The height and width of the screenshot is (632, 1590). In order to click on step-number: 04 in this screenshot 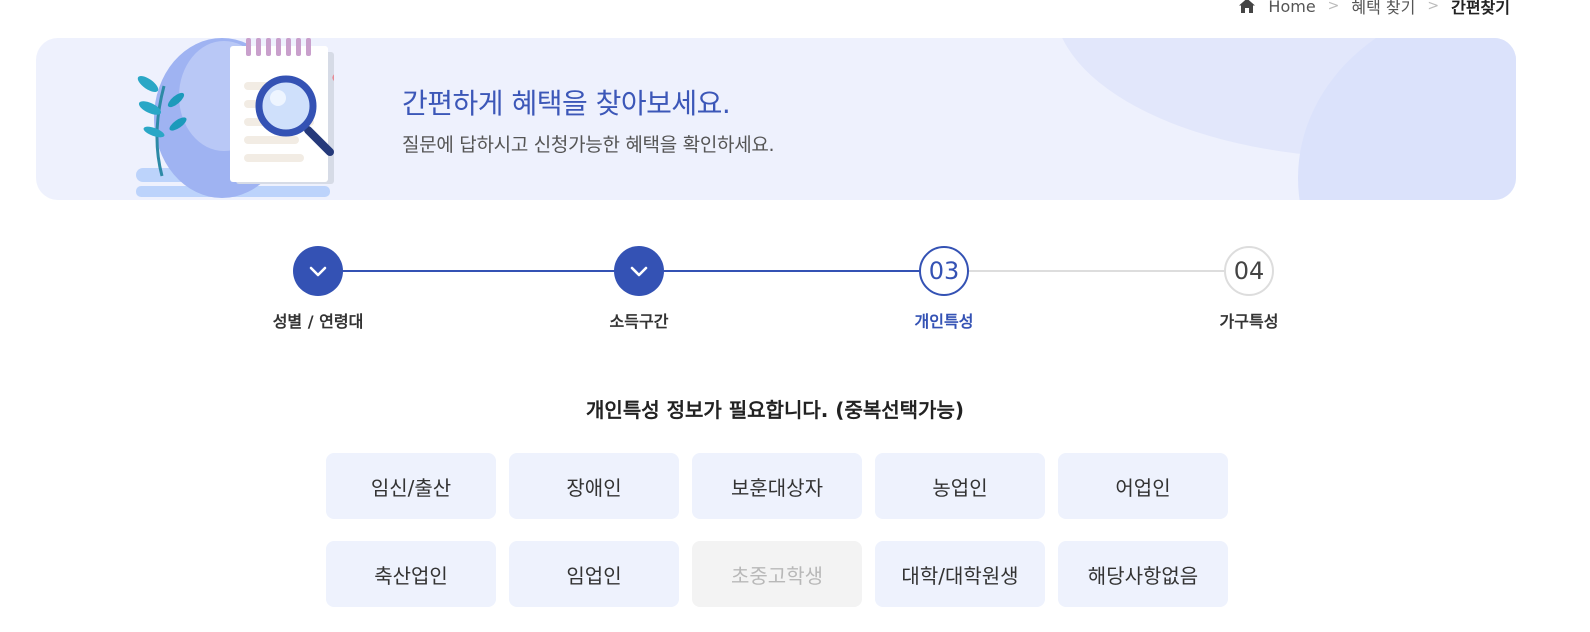, I will do `click(1249, 271)`.